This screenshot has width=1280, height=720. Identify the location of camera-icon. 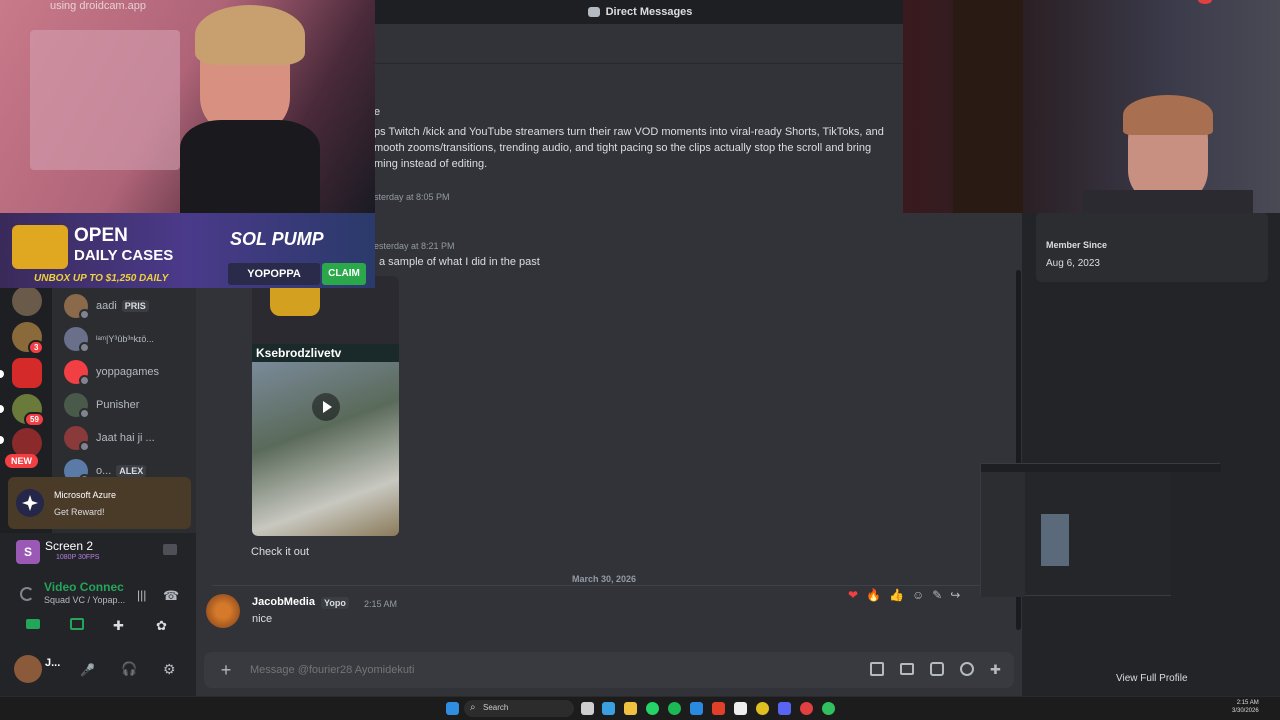
(33, 624).